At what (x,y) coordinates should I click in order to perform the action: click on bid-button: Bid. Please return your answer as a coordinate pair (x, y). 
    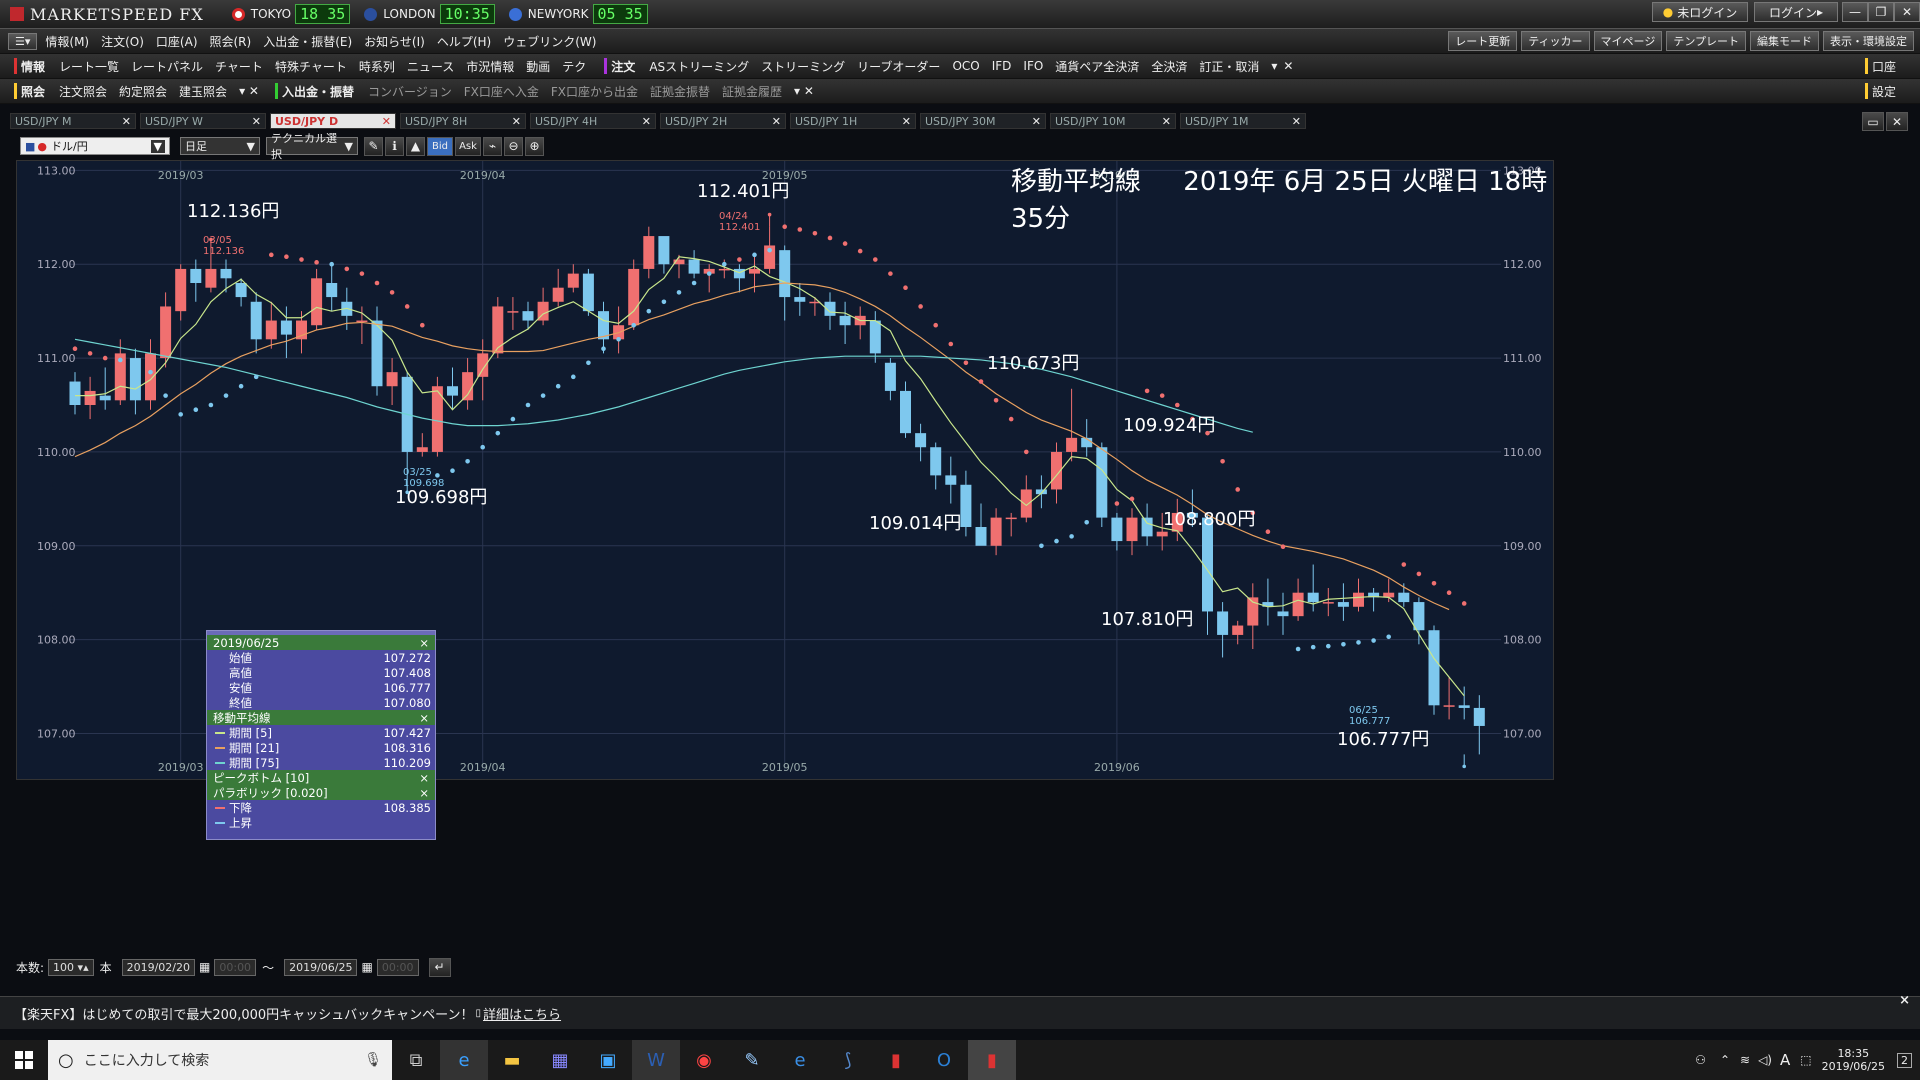
    Looking at the image, I should click on (440, 146).